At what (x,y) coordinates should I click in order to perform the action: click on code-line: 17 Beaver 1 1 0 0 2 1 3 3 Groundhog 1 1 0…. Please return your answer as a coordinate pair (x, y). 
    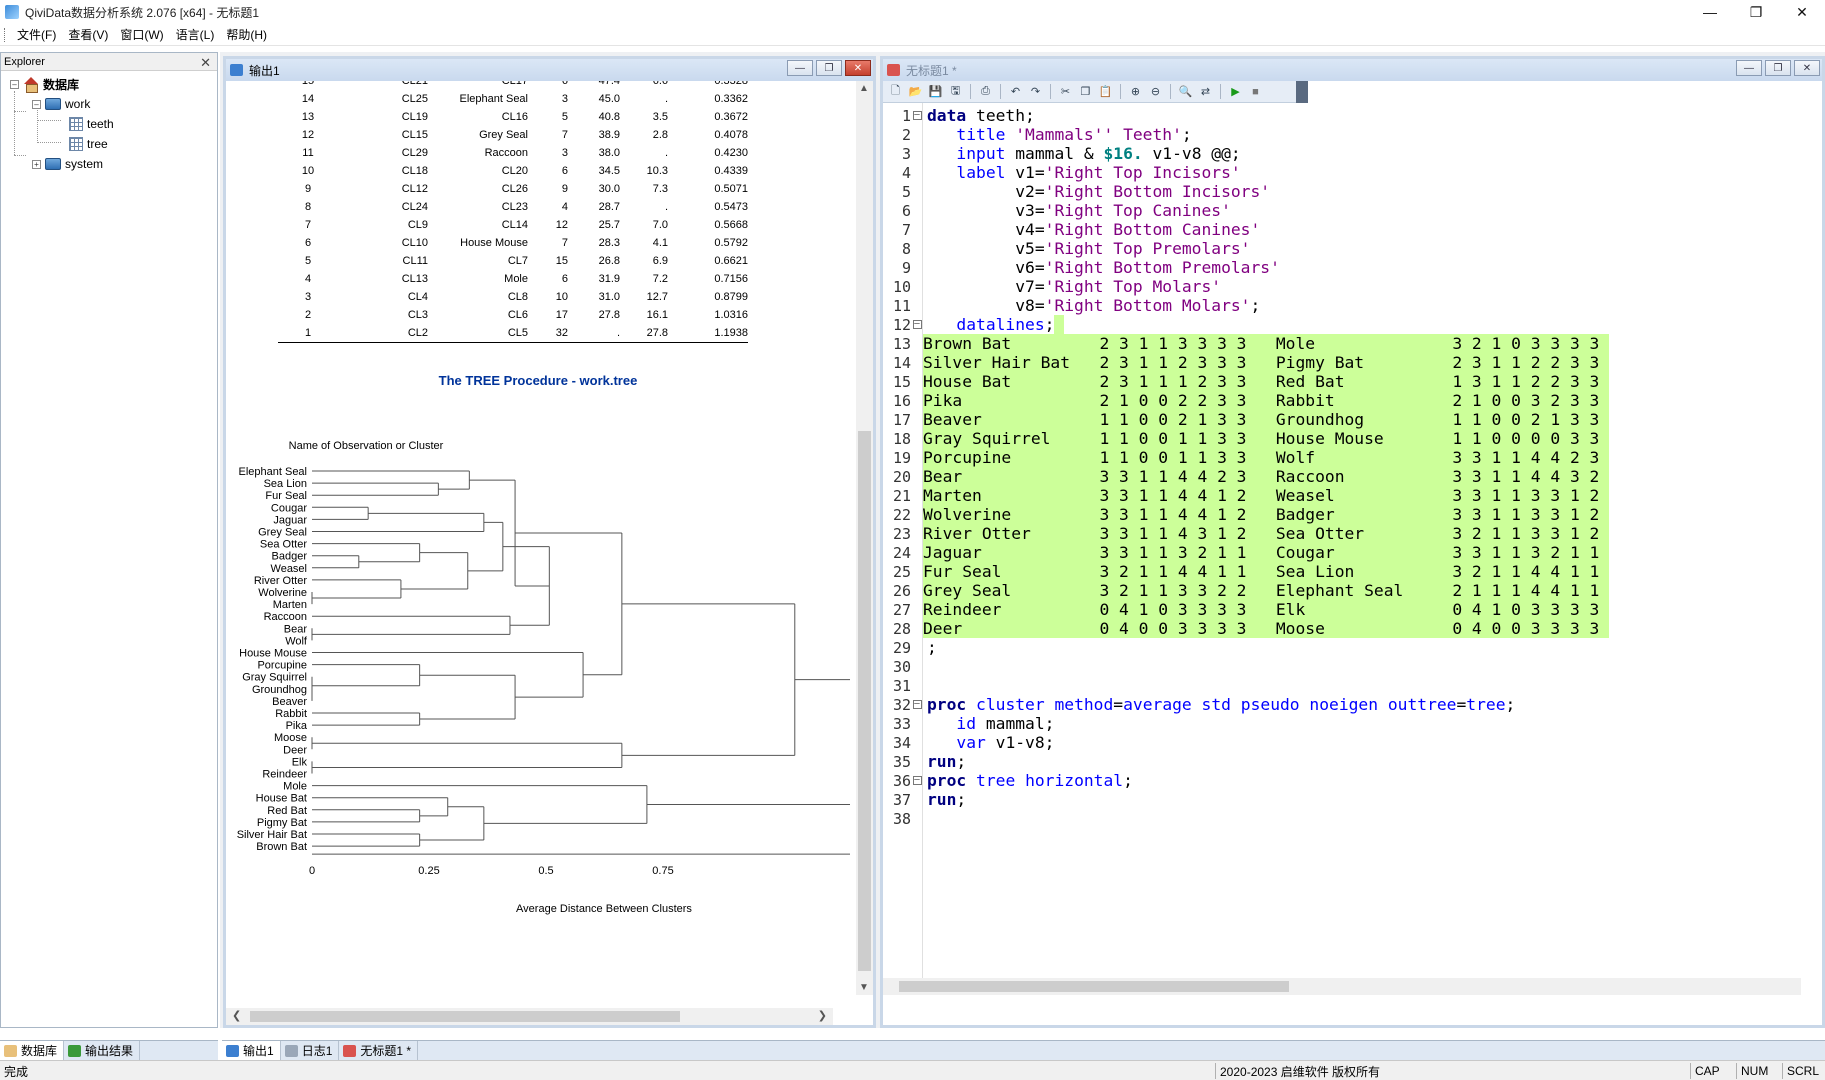
    Looking at the image, I should click on (1246, 419).